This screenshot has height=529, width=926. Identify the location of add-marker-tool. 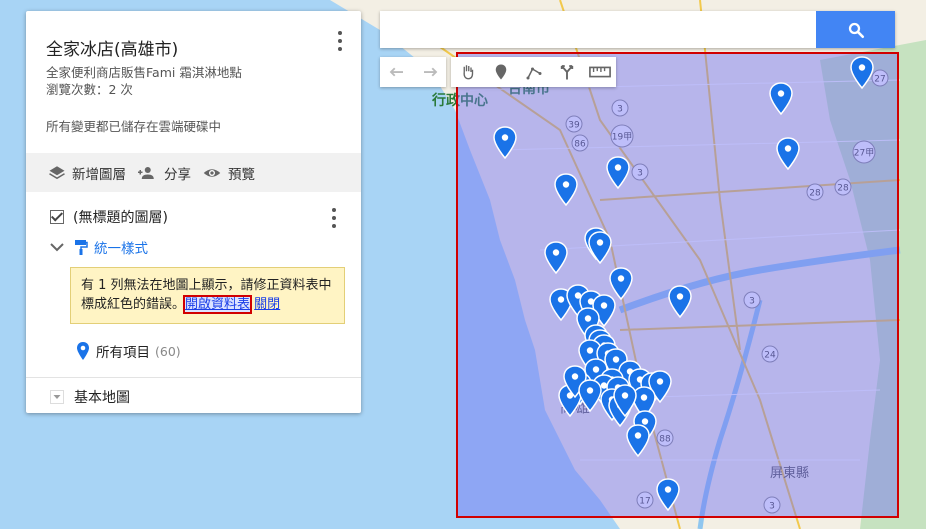
(500, 72).